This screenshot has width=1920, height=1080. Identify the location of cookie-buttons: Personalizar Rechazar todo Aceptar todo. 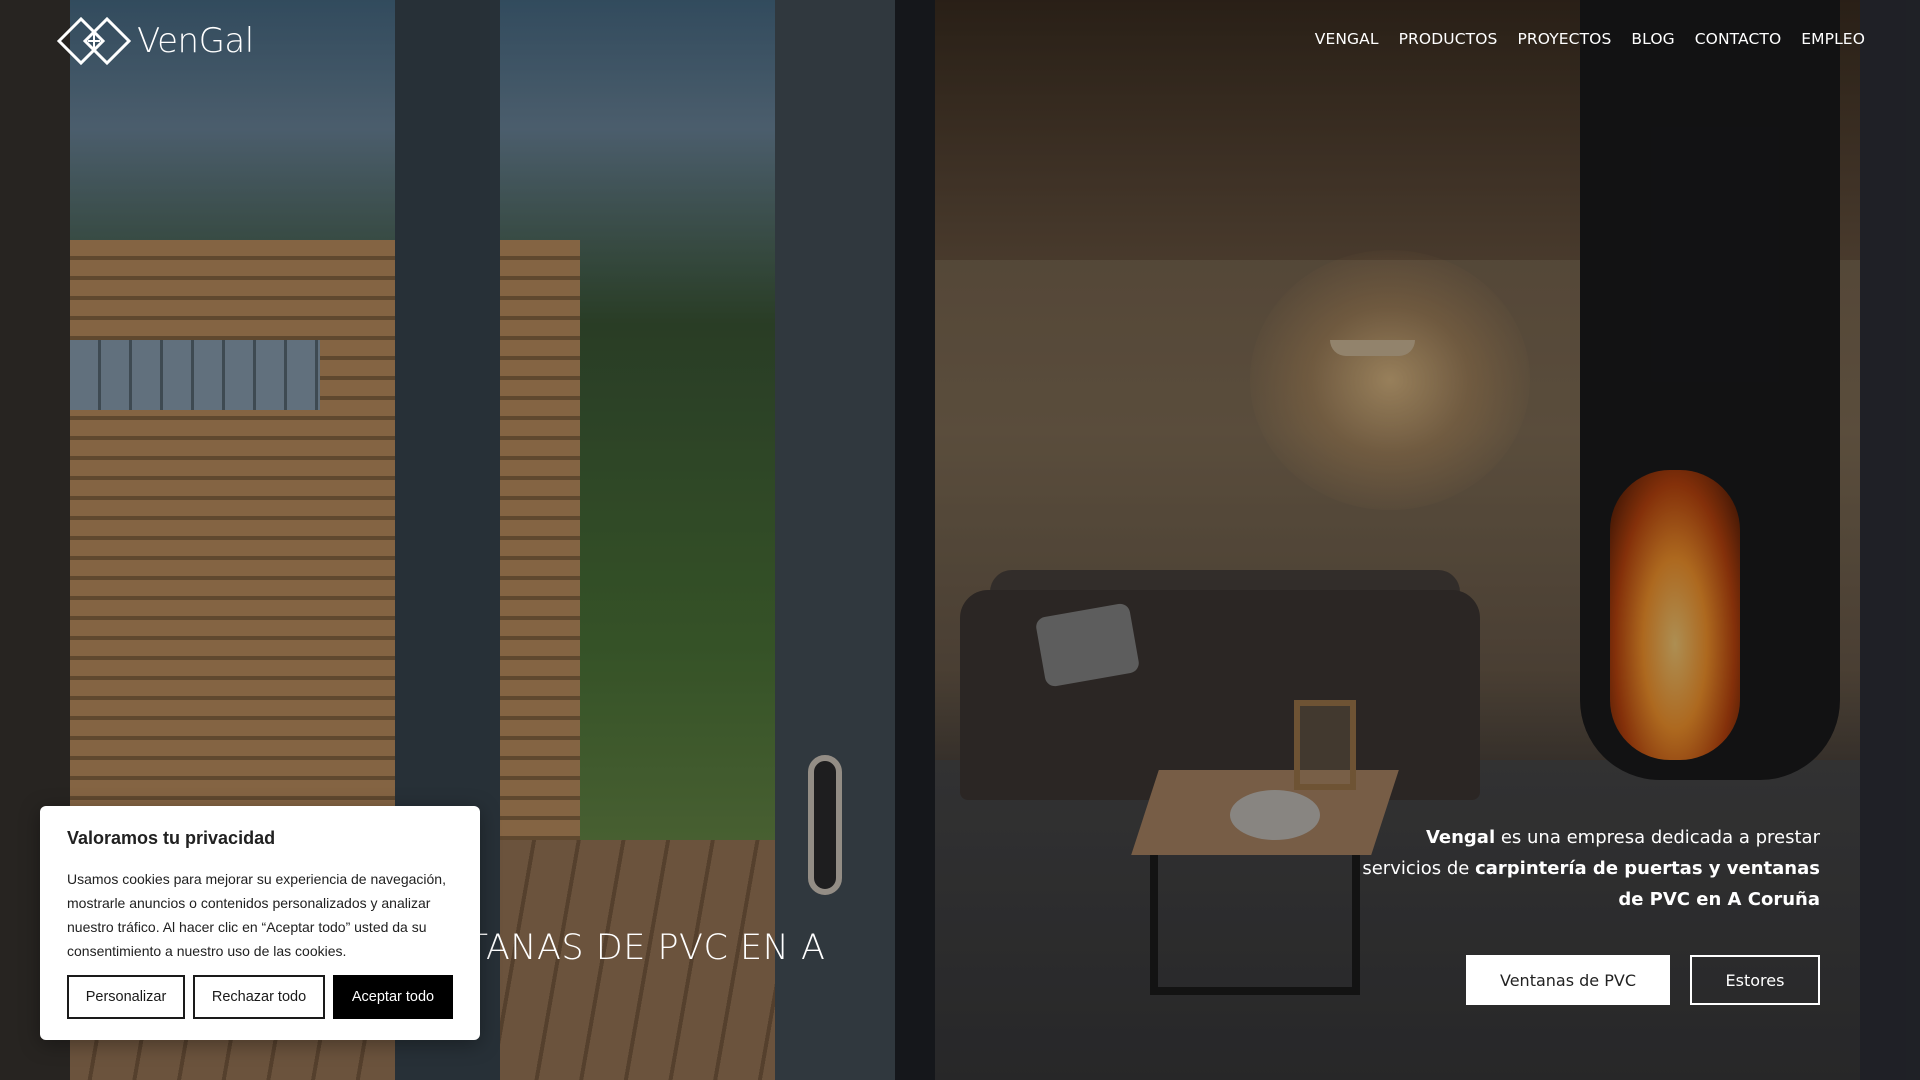
(260, 997).